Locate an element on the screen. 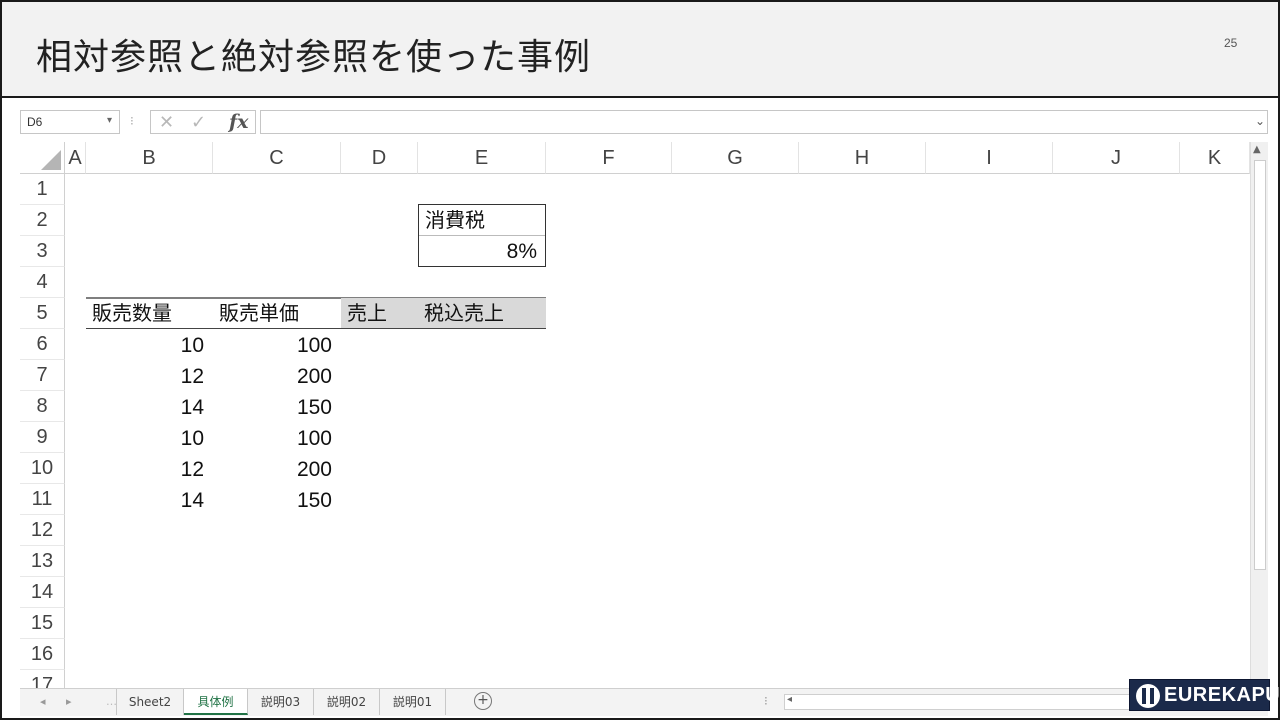 The width and height of the screenshot is (1280, 720). header-sales-with-tax: 税込売上 is located at coordinates (482, 313).